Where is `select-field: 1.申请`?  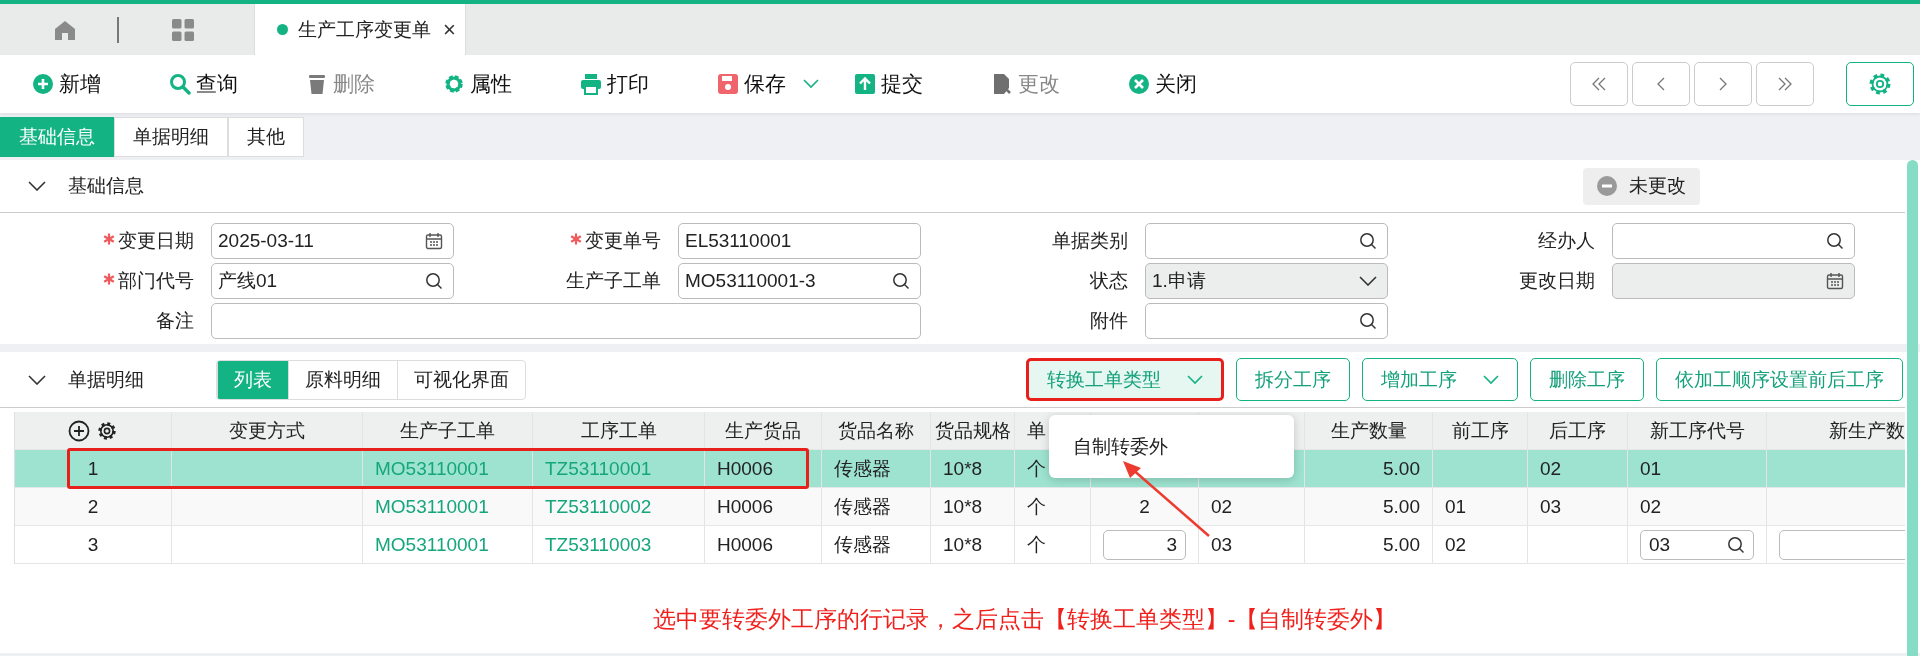 select-field: 1.申请 is located at coordinates (1266, 281).